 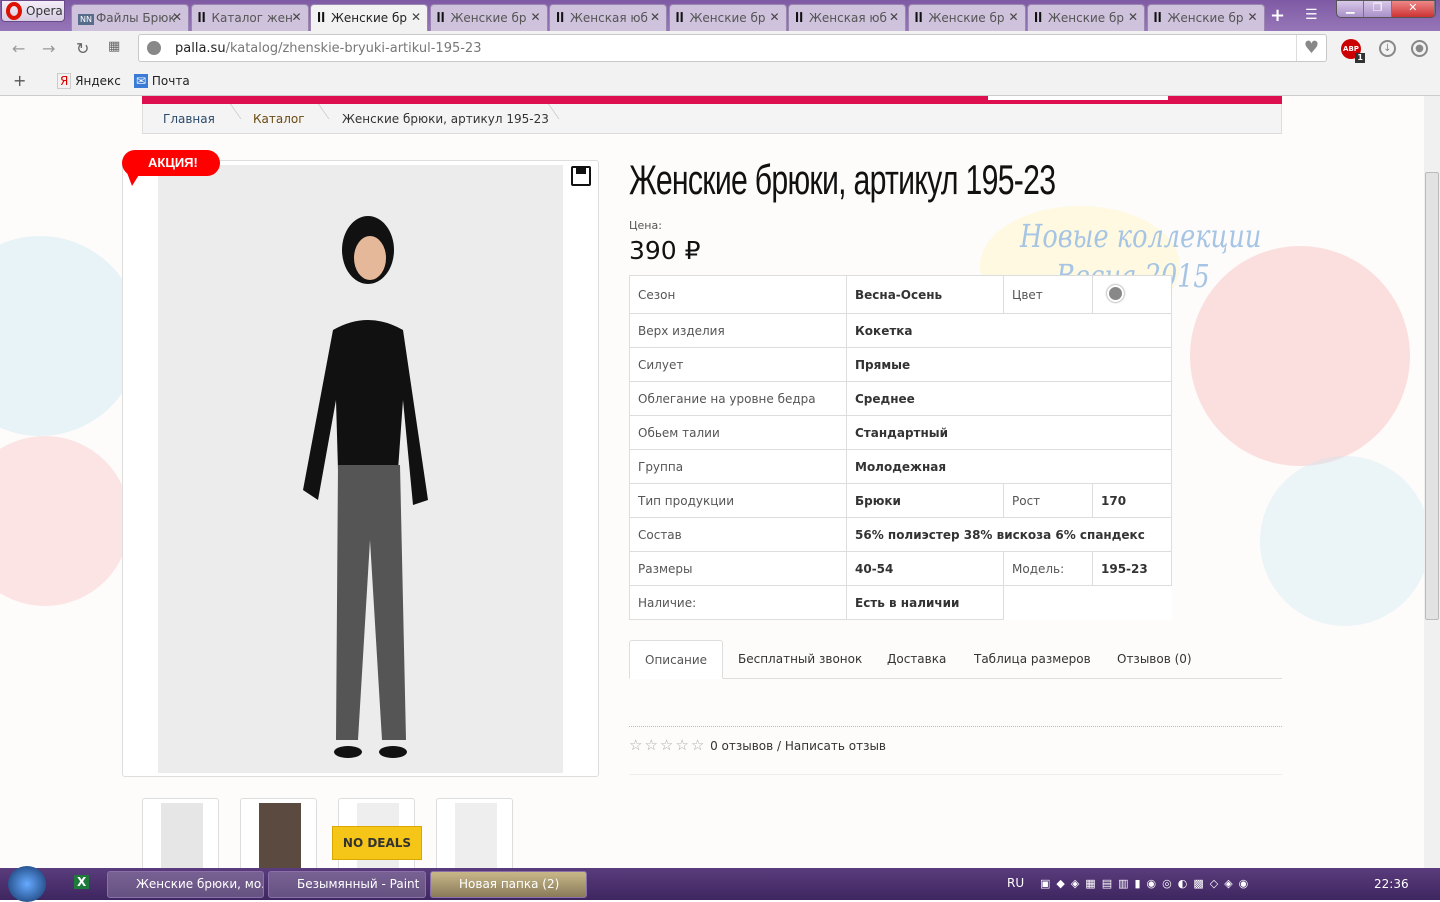 What do you see at coordinates (114, 46) in the screenshot?
I see `speed-dial-icon: ▦` at bounding box center [114, 46].